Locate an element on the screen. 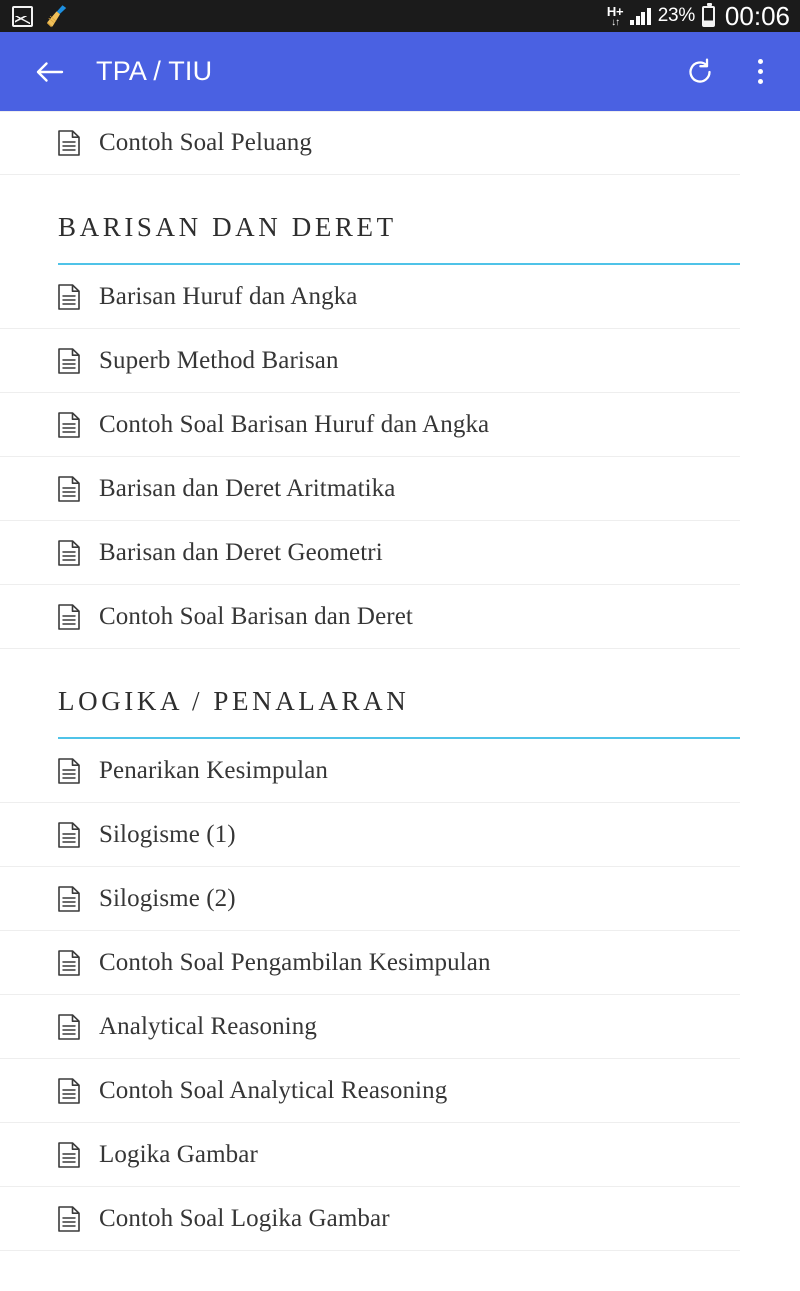 The height and width of the screenshot is (1291, 800). app-bar-actions is located at coordinates (730, 72).